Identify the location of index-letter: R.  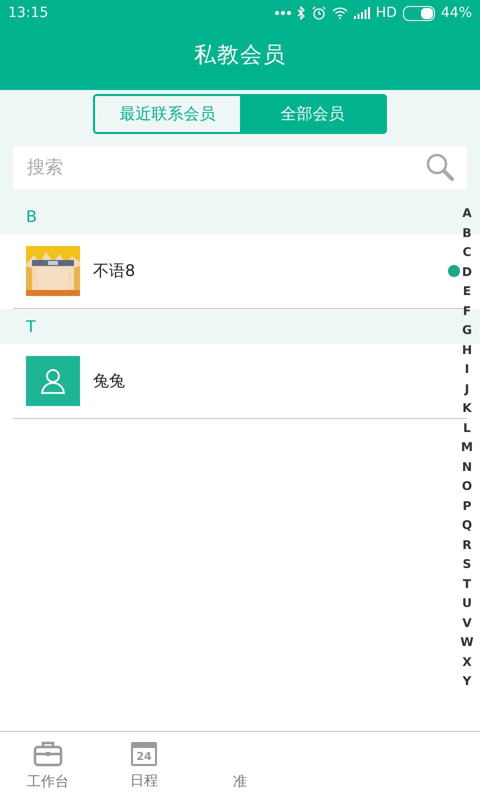
(467, 545).